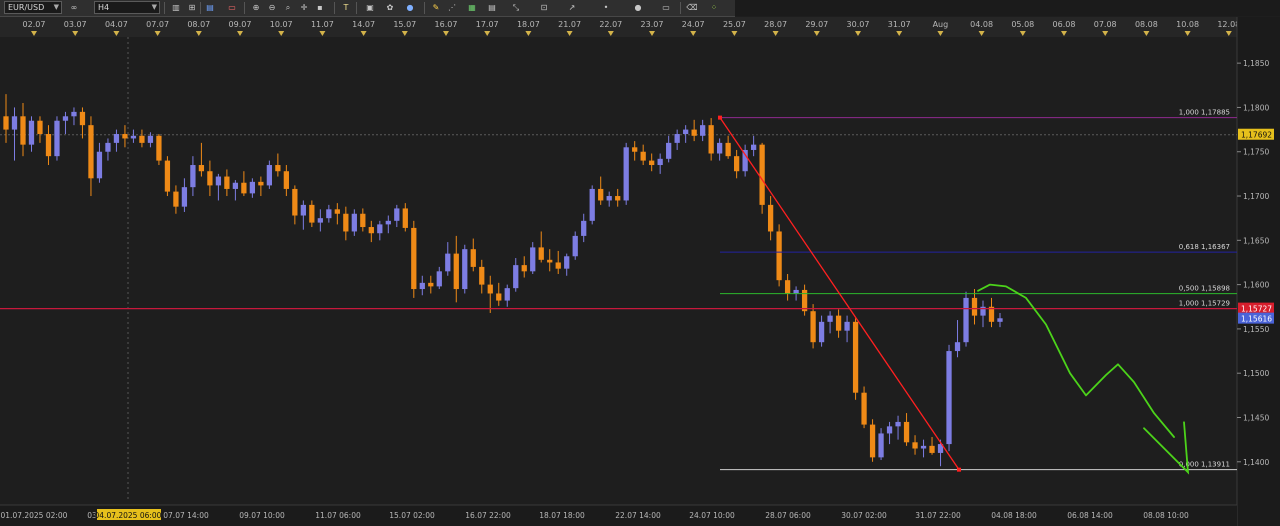  What do you see at coordinates (127, 7) in the screenshot?
I see `timeframe-select: H4 ▼` at bounding box center [127, 7].